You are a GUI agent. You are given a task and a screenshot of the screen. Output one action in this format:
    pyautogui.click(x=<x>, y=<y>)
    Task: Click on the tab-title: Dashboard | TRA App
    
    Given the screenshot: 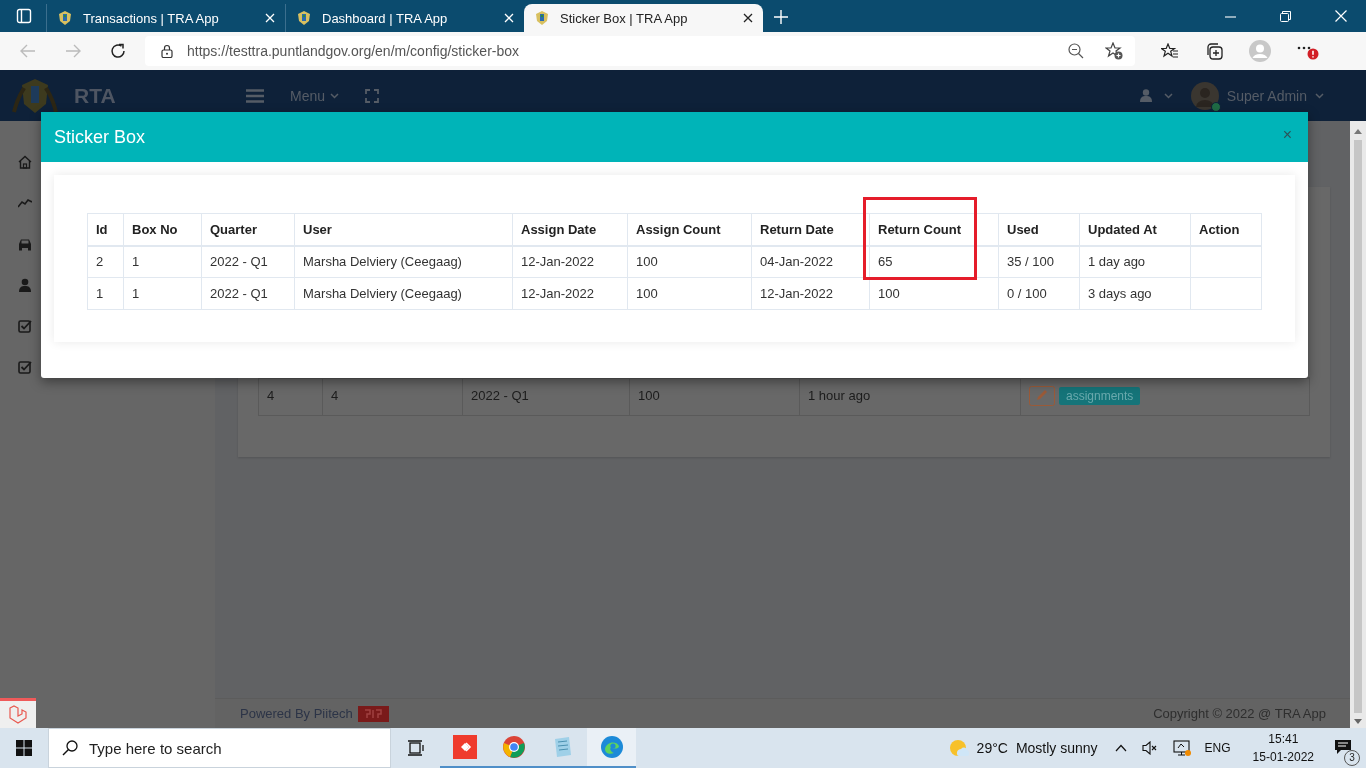 What is the action you would take?
    pyautogui.click(x=385, y=18)
    